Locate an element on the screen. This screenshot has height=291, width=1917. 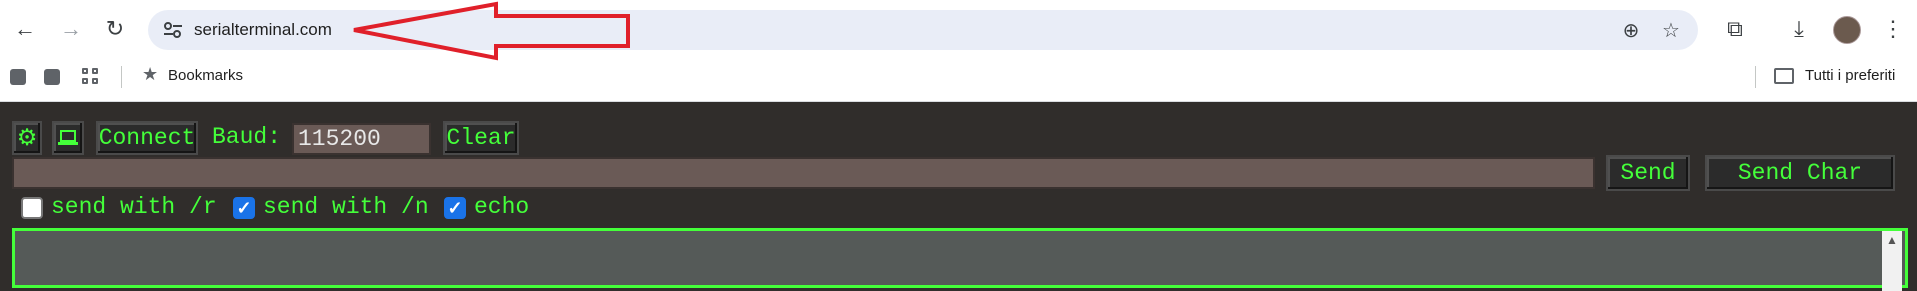
zoom-icon: ⊕ is located at coordinates (1631, 30).